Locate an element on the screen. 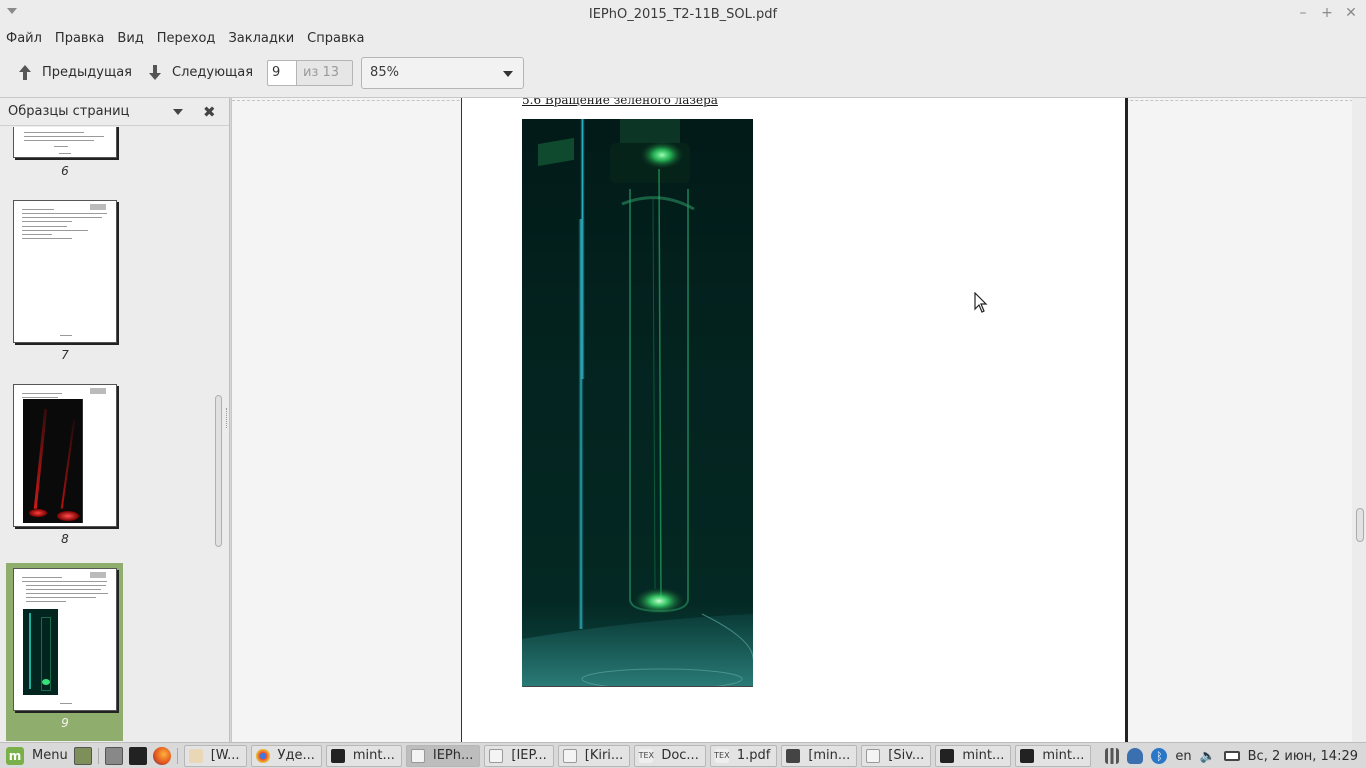  previous-page-button: Предыдущая is located at coordinates (75, 73).